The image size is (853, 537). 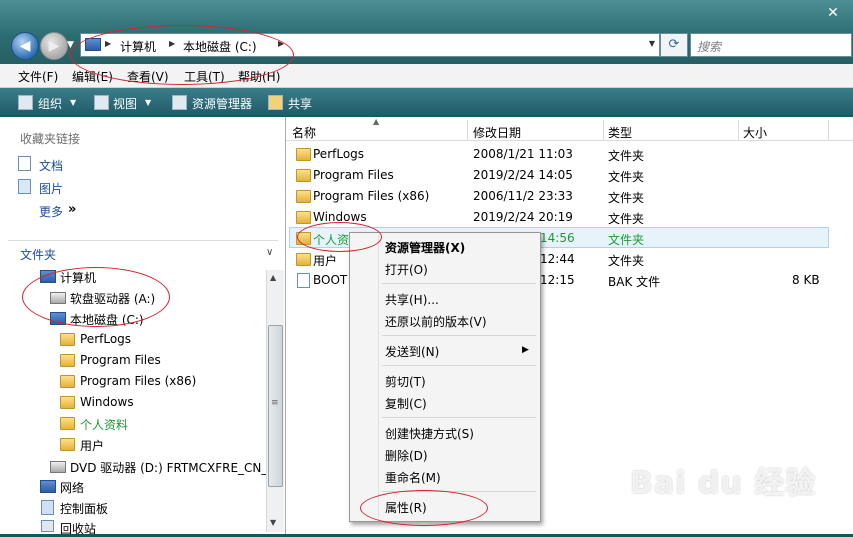 I want to click on views-icon, so click(x=101, y=102).